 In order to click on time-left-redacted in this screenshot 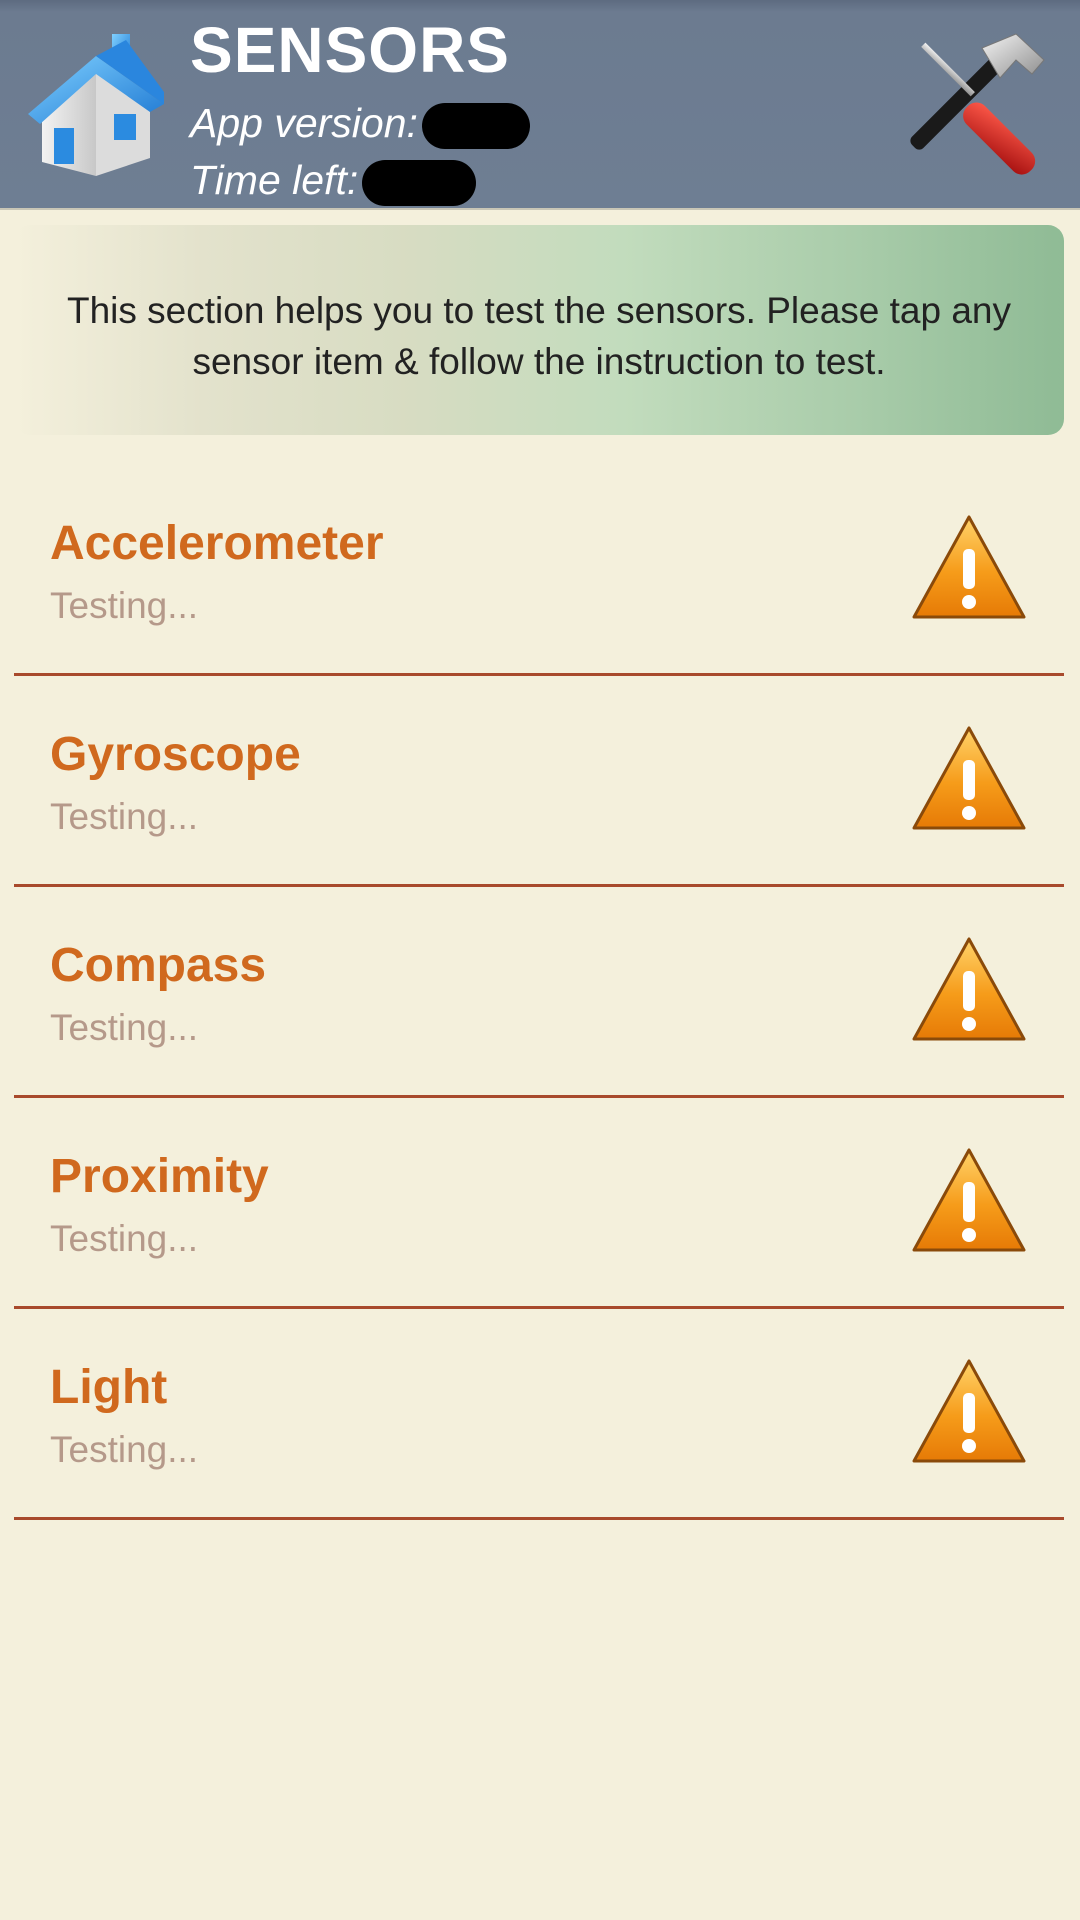, I will do `click(419, 183)`.